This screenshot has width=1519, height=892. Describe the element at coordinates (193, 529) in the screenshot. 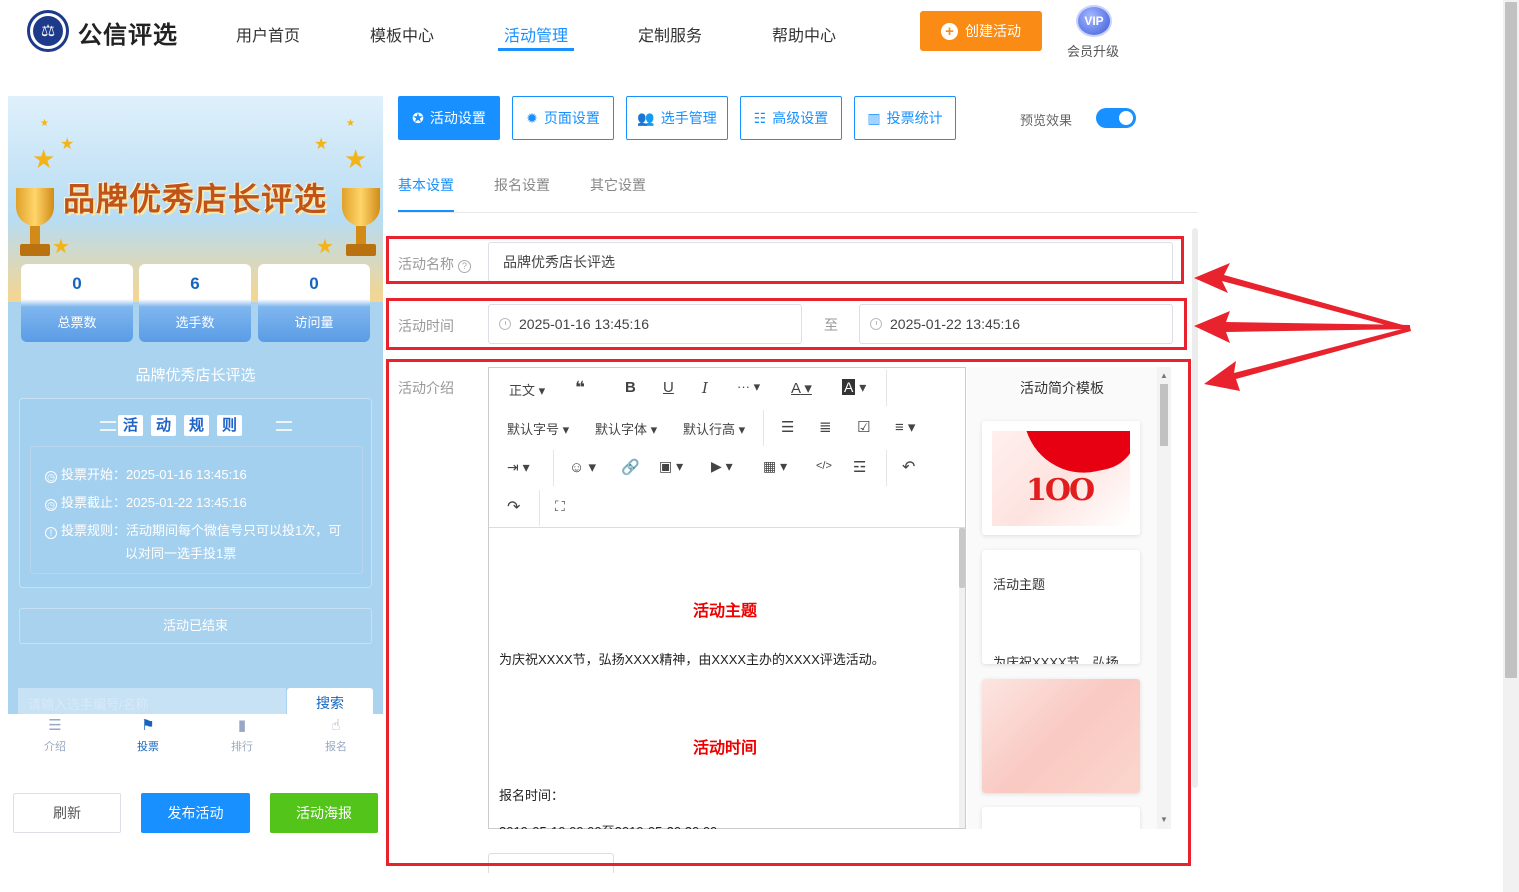

I see `rule-vote-rule: ! 投票规则：活动期间每个微信号只可以投1次，可` at that location.